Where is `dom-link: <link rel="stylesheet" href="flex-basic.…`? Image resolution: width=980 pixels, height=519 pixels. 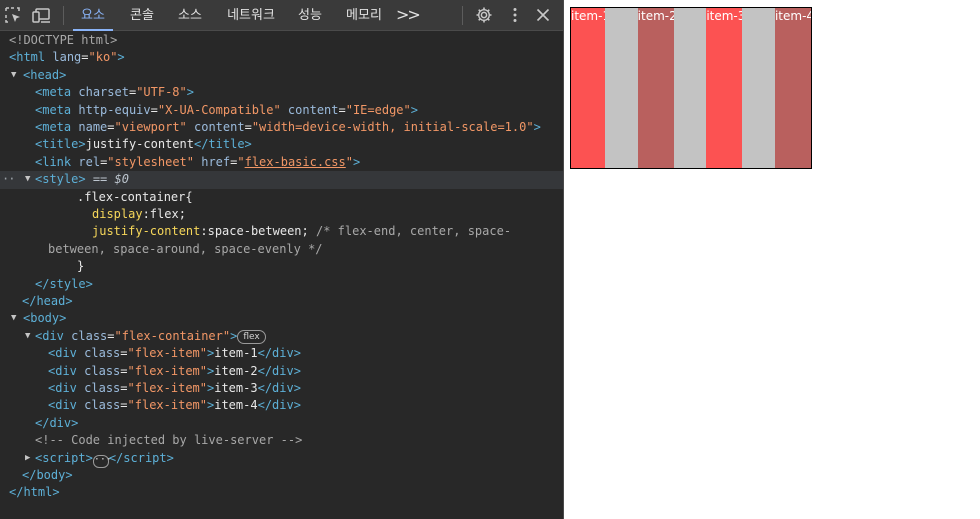 dom-link: <link rel="stylesheet" href="flex-basic.… is located at coordinates (281, 162).